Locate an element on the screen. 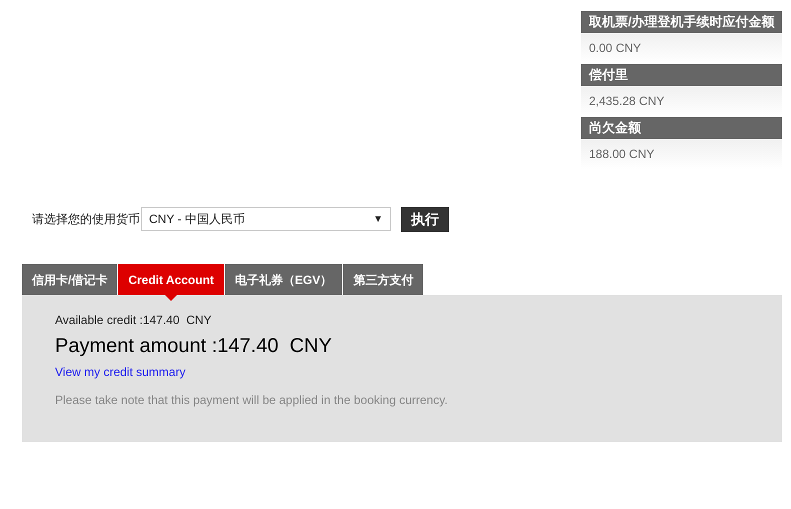  payment-tab: 第三方支付 is located at coordinates (383, 279).